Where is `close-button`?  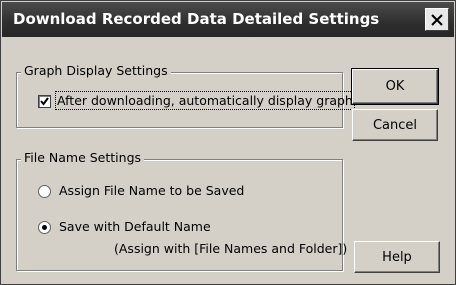 close-button is located at coordinates (437, 19).